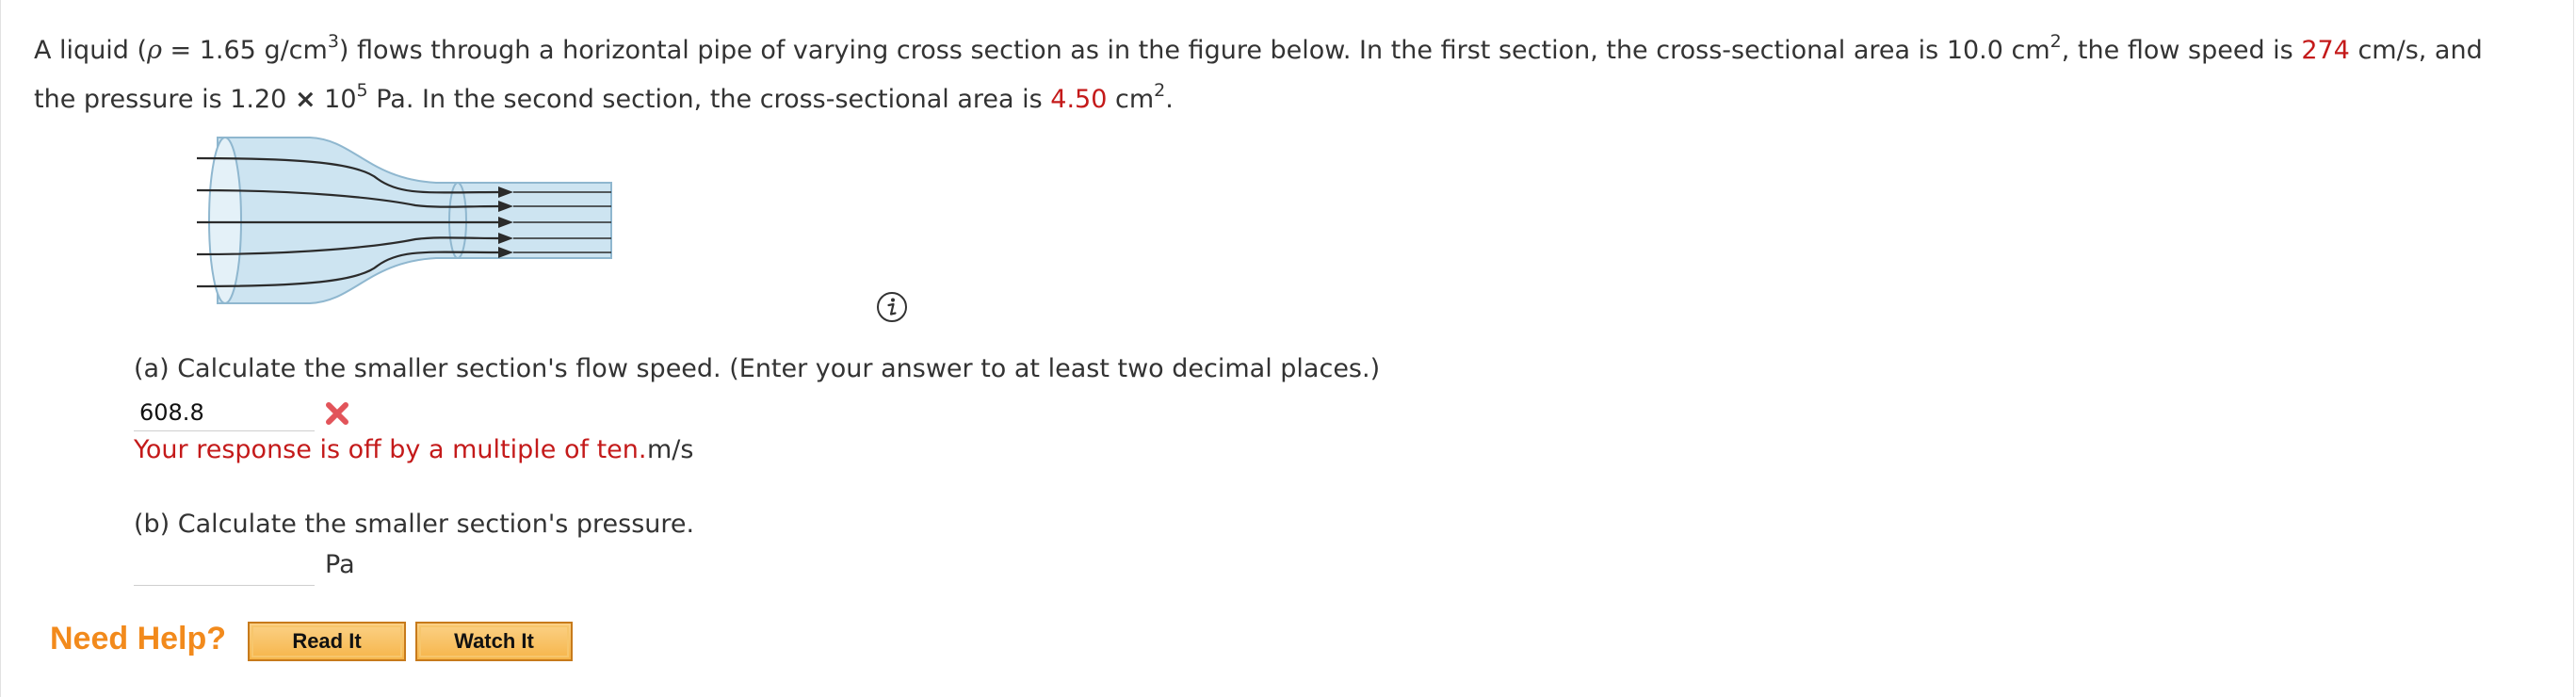  What do you see at coordinates (336, 99) in the screenshot?
I see `problem-text-ten: 10` at bounding box center [336, 99].